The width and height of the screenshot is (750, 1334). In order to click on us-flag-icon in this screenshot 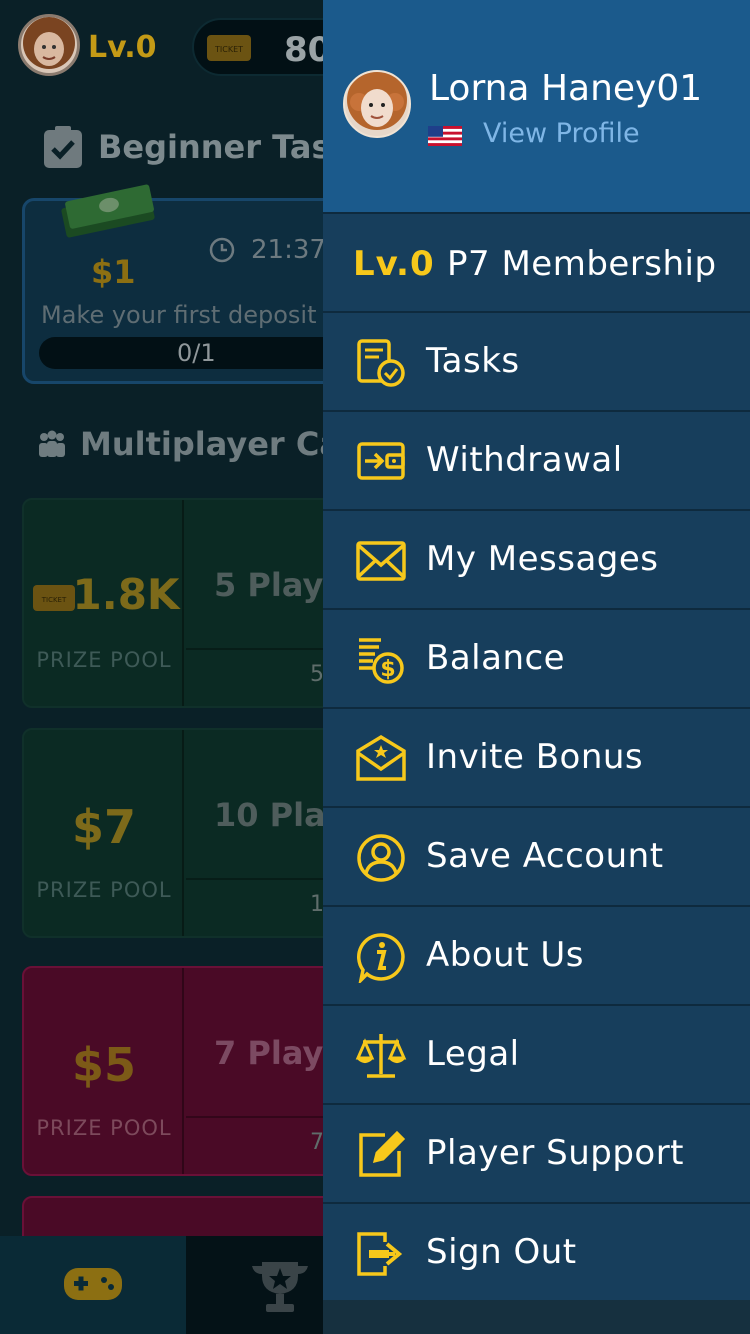, I will do `click(445, 136)`.